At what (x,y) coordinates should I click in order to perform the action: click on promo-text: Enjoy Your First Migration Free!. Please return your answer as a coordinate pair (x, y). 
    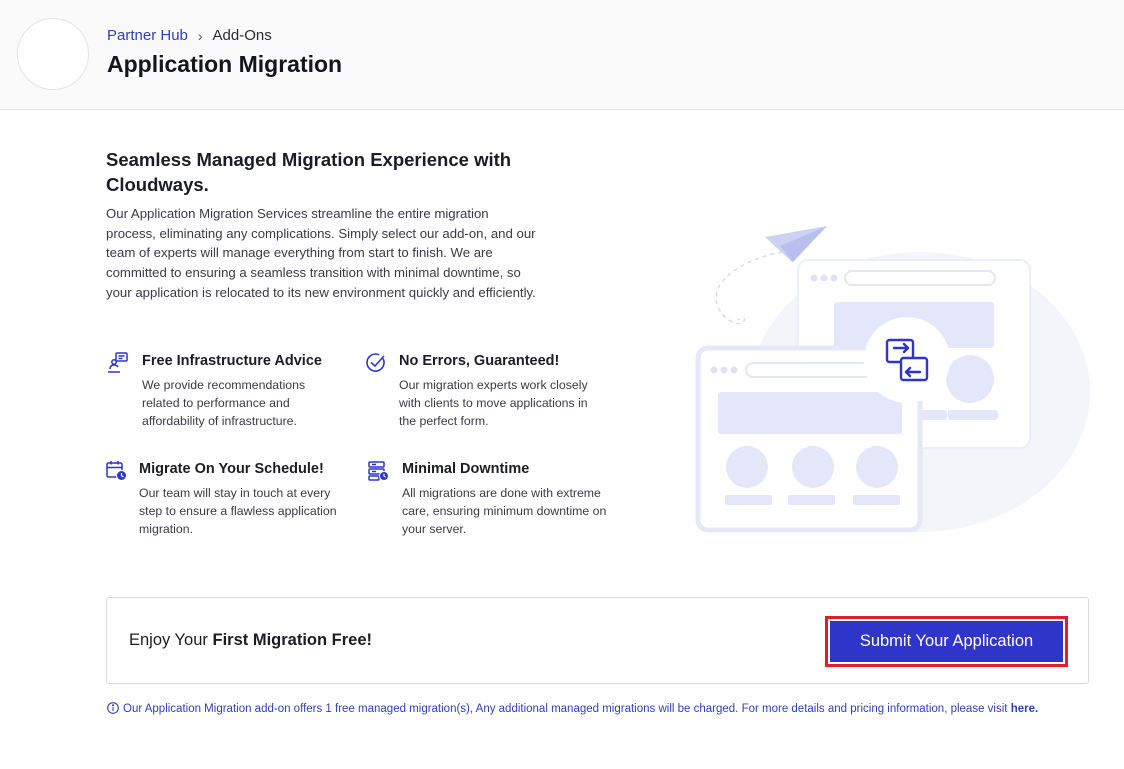
    Looking at the image, I should click on (250, 640).